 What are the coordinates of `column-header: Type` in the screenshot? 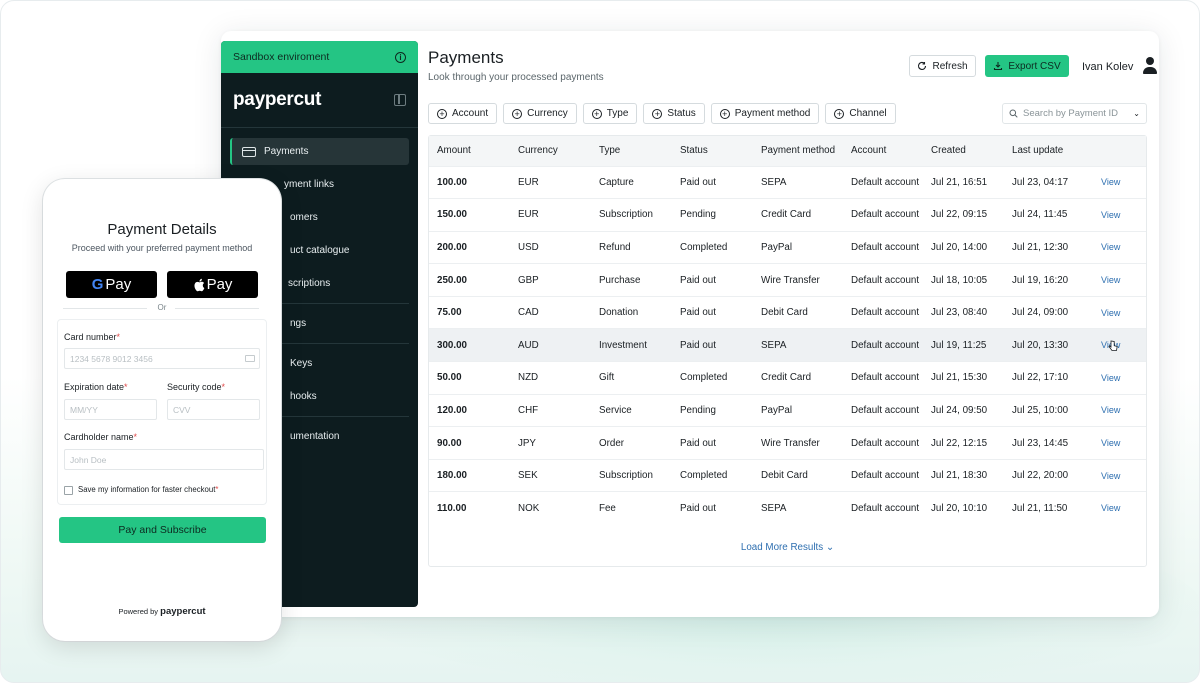 It's located at (631, 151).